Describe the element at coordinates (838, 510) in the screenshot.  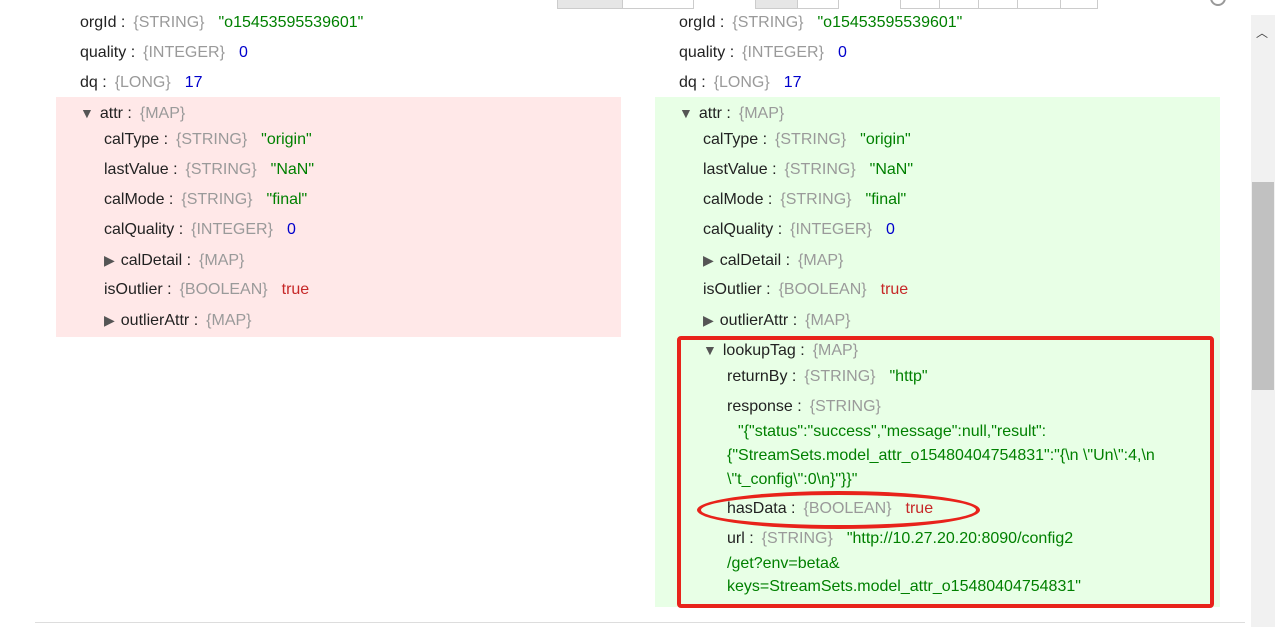
I see `highlight-ellipse` at that location.